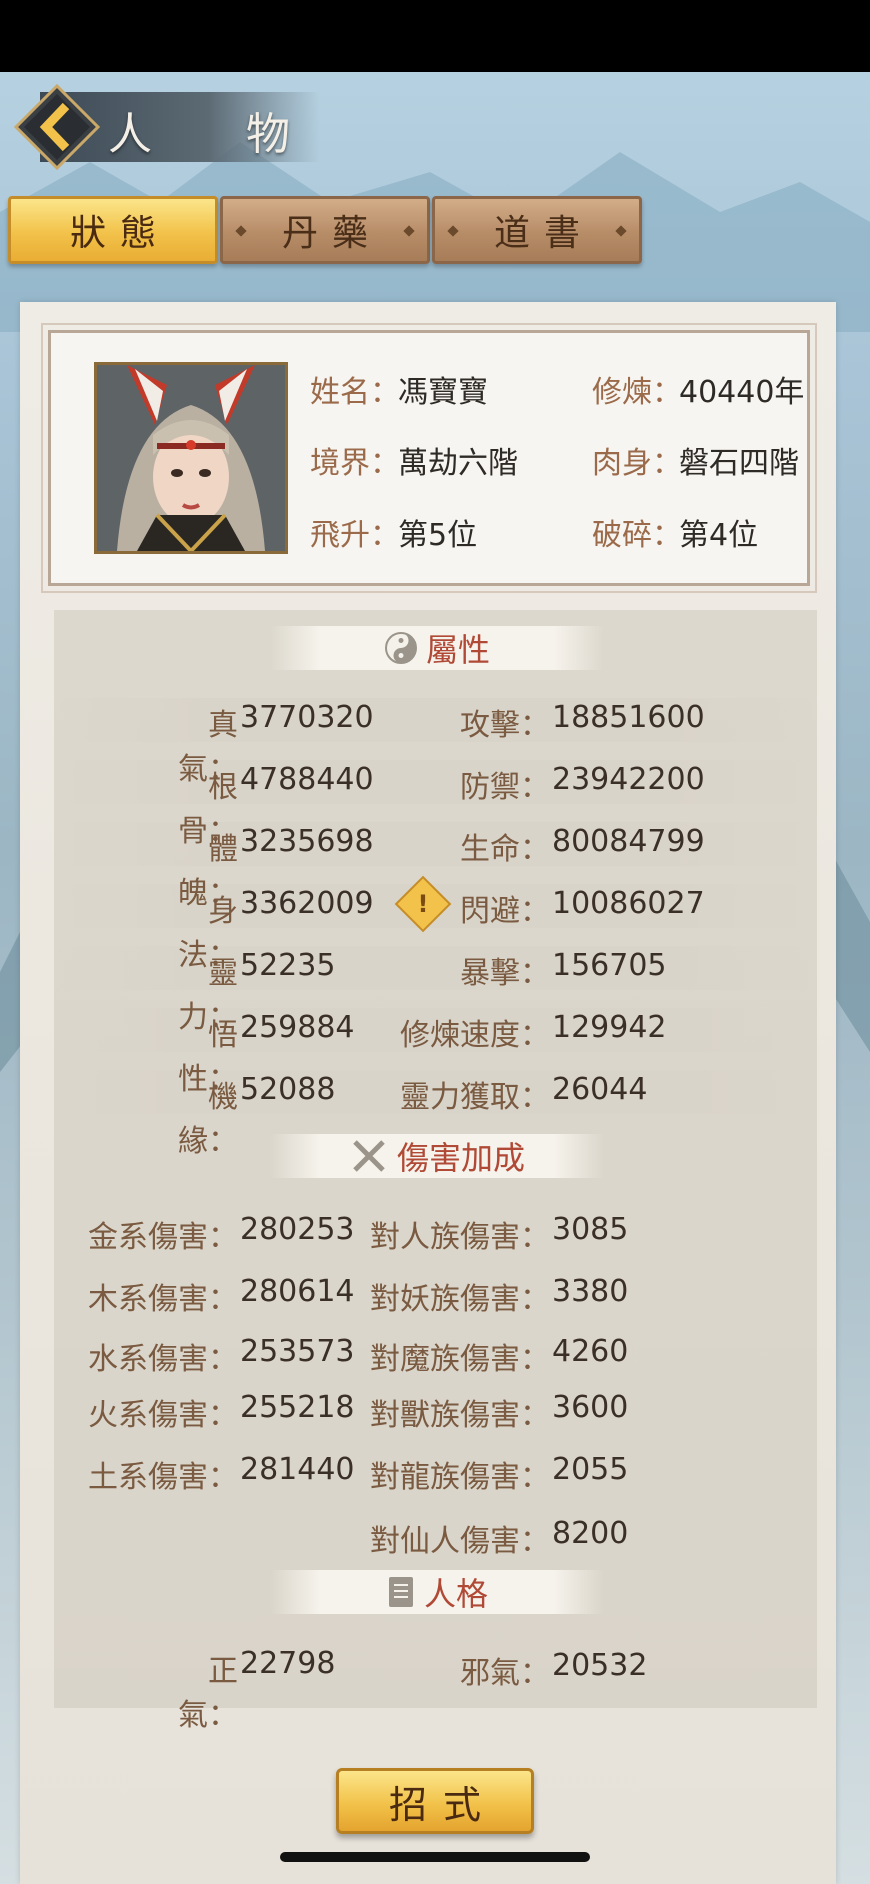 Image resolution: width=870 pixels, height=1884 pixels. Describe the element at coordinates (297, 1229) in the screenshot. I see `stat-value: 280253` at that location.